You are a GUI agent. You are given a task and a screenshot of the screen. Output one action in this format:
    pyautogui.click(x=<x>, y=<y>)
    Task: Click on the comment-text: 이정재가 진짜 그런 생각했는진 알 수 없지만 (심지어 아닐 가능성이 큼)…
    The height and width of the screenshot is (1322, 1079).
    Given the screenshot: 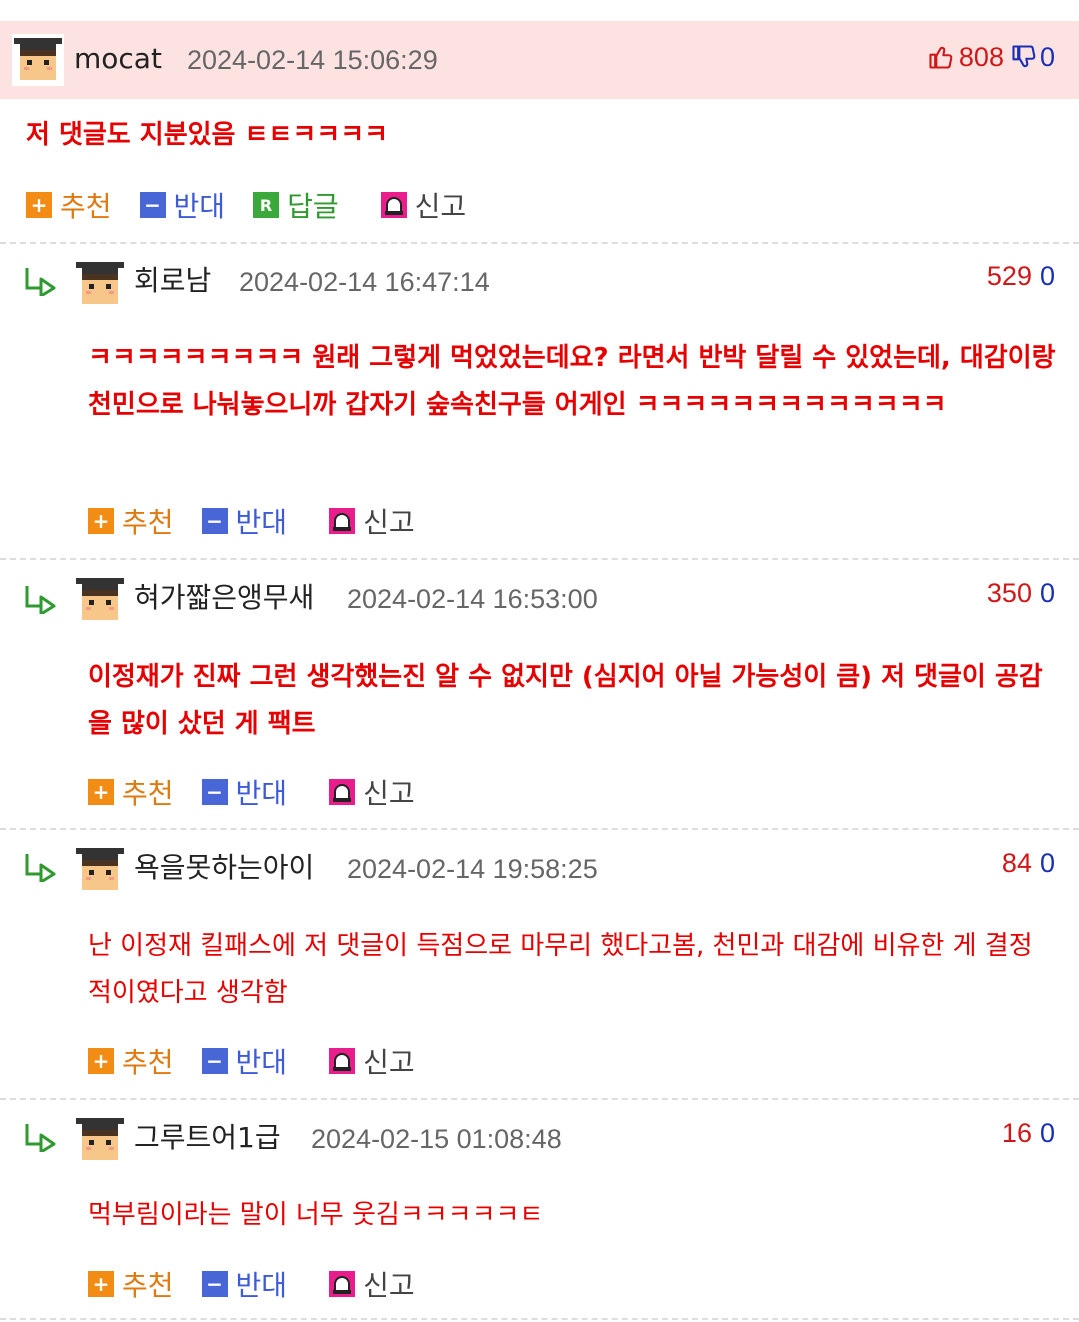 What is the action you would take?
    pyautogui.click(x=565, y=700)
    